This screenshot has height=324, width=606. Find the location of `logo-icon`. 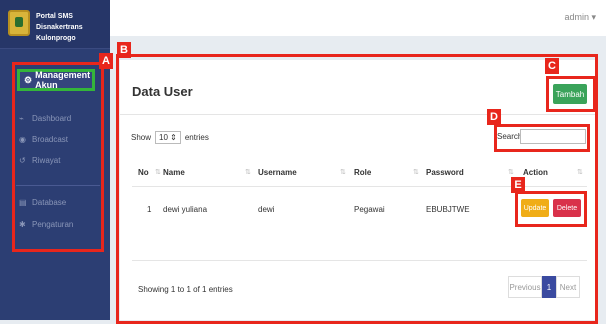

logo-icon is located at coordinates (19, 23).